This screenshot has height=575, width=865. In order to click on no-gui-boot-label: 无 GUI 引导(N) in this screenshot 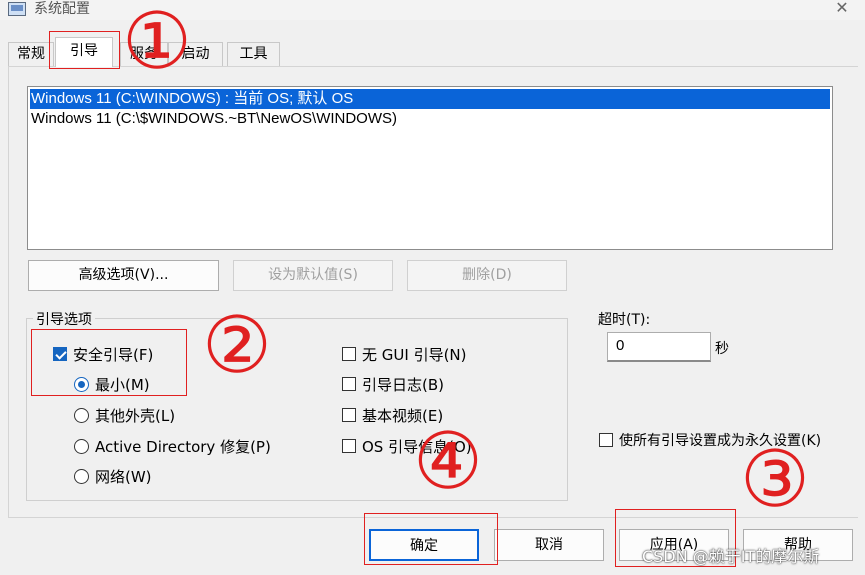, I will do `click(414, 354)`.